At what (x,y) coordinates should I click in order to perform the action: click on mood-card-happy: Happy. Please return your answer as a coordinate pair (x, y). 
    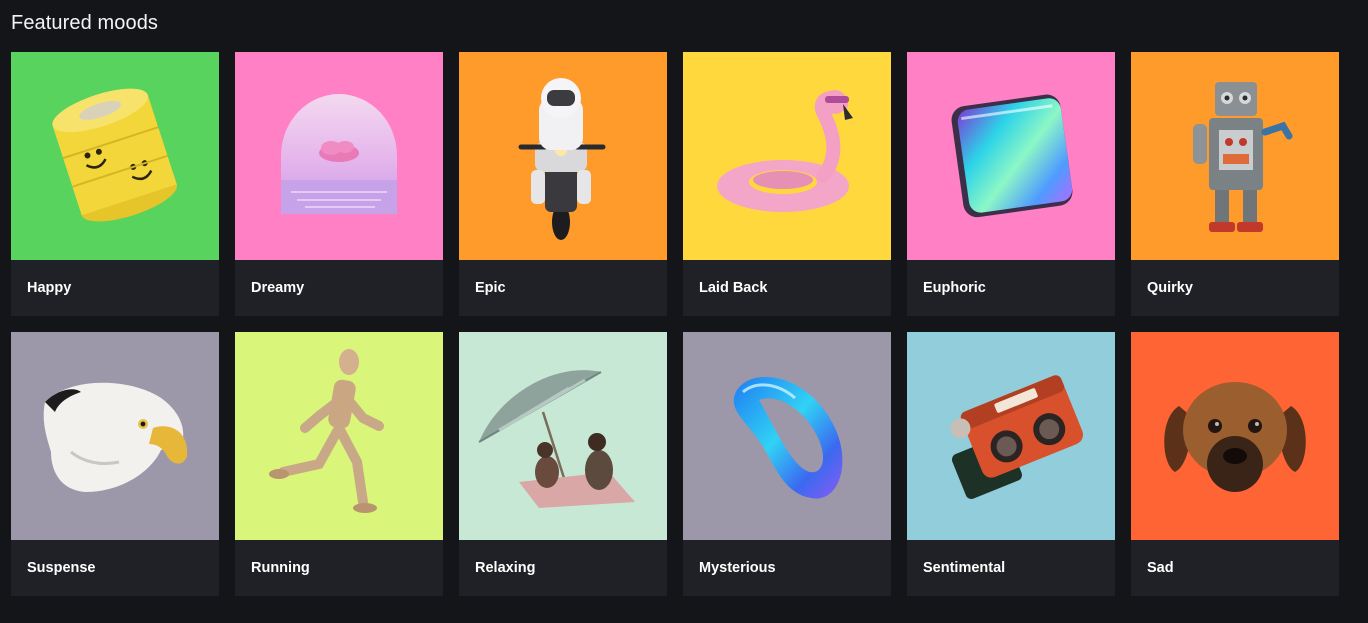
    Looking at the image, I should click on (115, 184).